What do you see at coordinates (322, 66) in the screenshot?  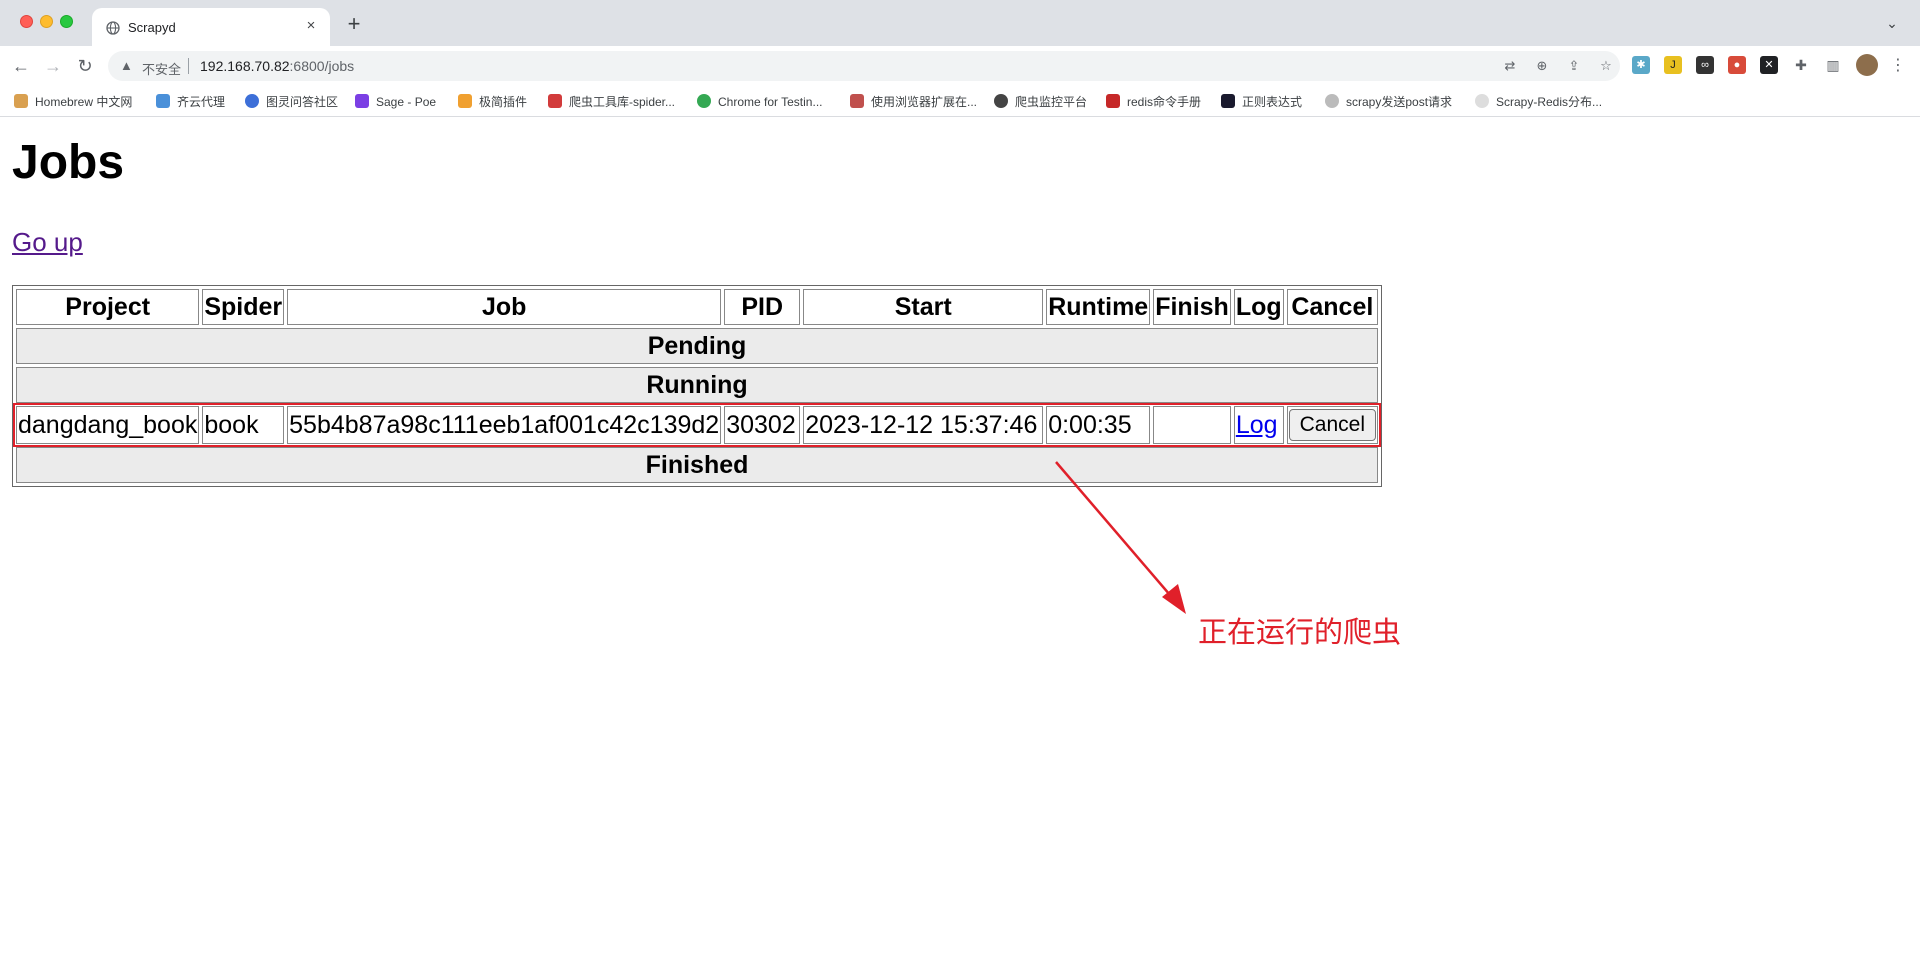 I see `url-path: :6800/jobs` at bounding box center [322, 66].